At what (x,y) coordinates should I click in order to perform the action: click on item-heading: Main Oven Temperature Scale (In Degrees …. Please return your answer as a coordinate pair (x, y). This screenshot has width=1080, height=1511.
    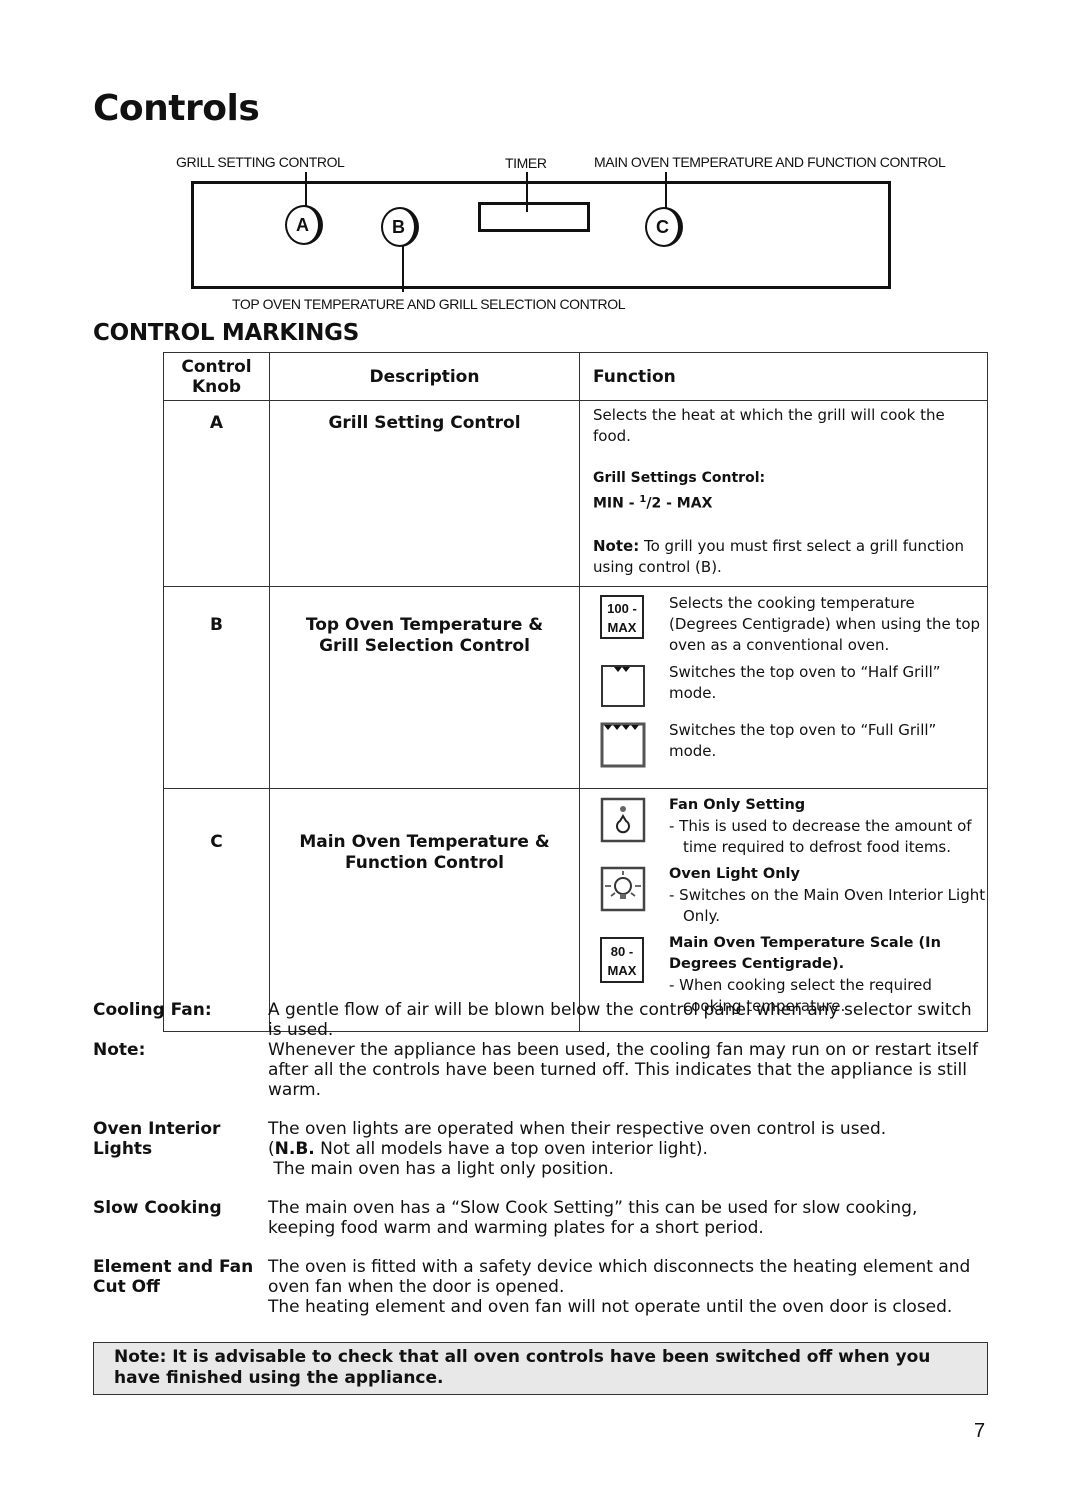
    Looking at the image, I should click on (805, 953).